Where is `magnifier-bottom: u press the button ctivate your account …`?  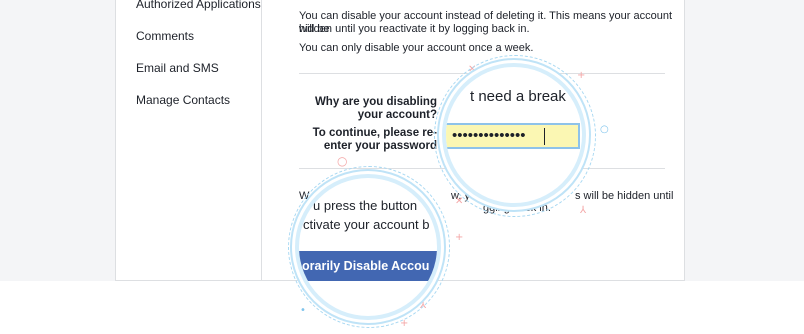 magnifier-bottom: u press the button ctivate your account … is located at coordinates (368, 247).